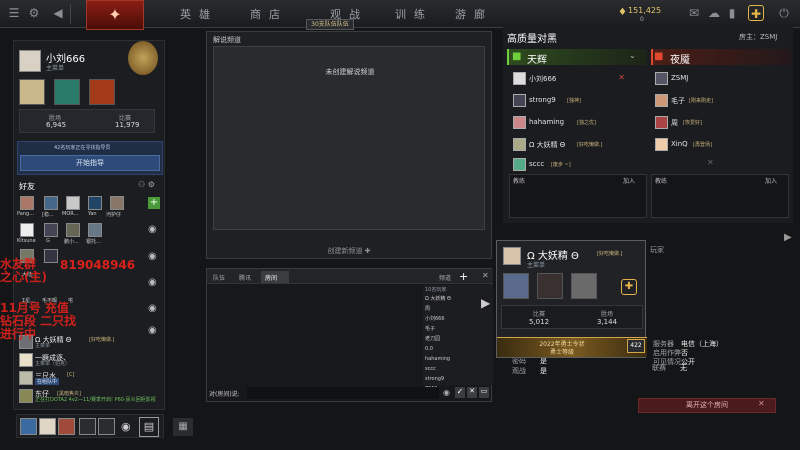 This screenshot has width=800, height=450. Describe the element at coordinates (574, 101) in the screenshot. I see `radiant-slot: strong9 [独神]` at that location.